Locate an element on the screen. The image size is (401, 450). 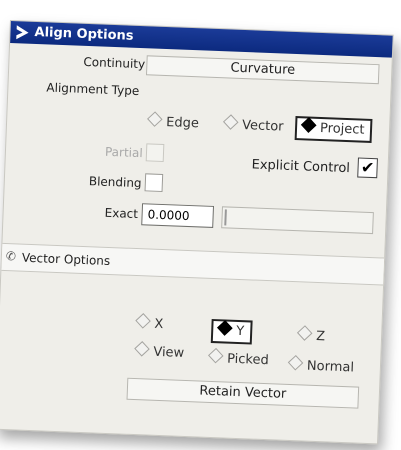
vector-z-radio: Z is located at coordinates (311, 335).